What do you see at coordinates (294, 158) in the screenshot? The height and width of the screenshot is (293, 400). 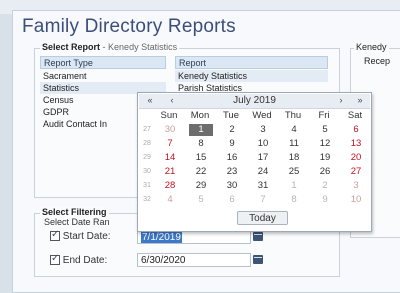 I see `calendar-day: 18` at bounding box center [294, 158].